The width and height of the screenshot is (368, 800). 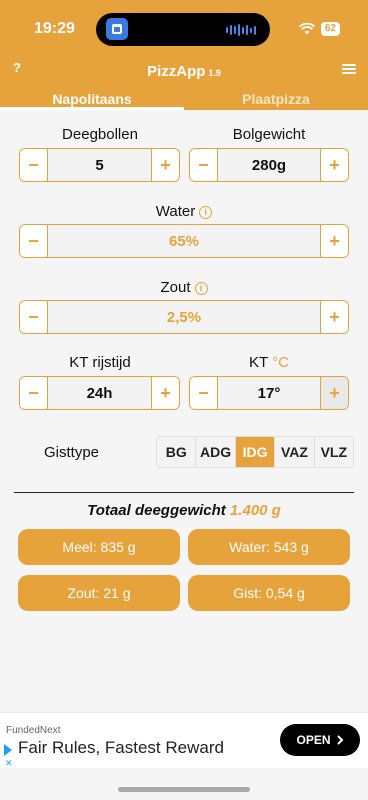 I want to click on ad-brand: FundedNext, so click(x=33, y=730).